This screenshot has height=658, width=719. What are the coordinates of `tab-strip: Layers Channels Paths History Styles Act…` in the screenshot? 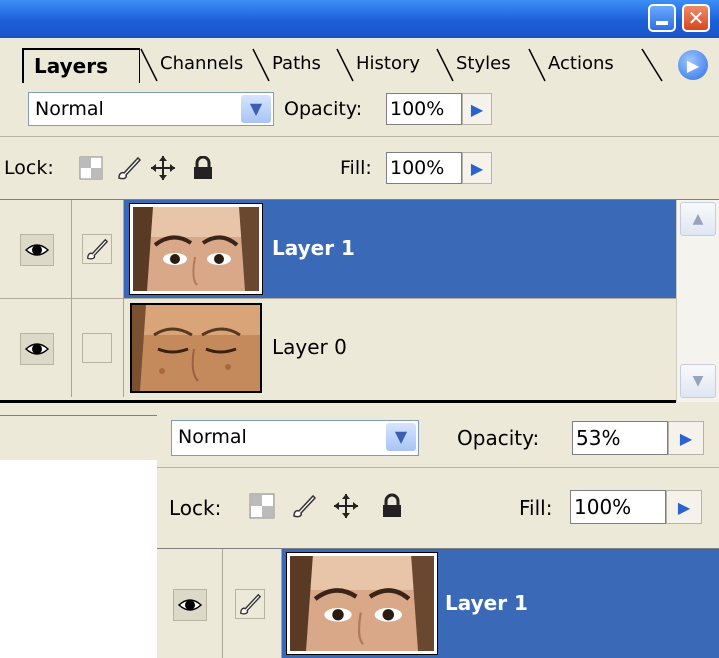 It's located at (359, 60).